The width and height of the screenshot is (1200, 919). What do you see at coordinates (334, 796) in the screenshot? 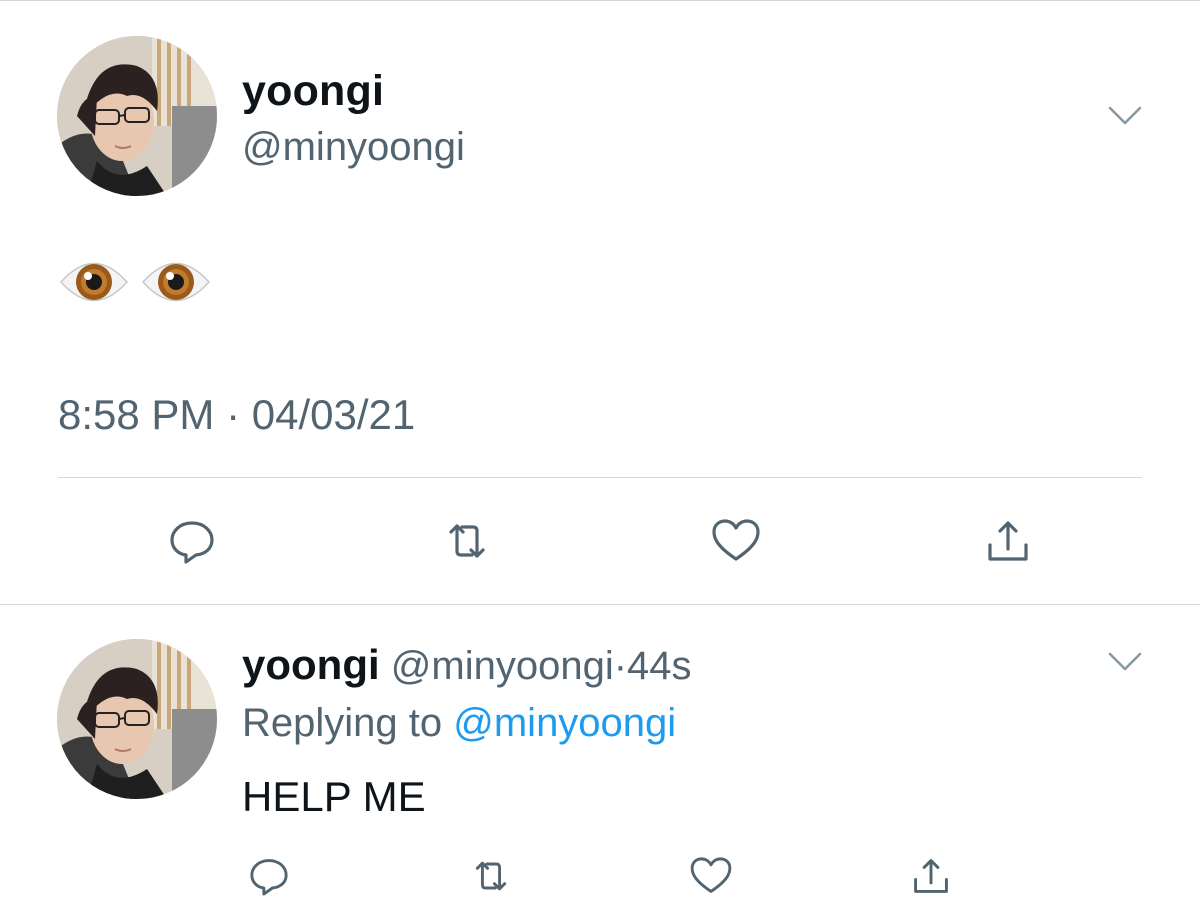
I see `reply-tweet-text: HELP ME` at bounding box center [334, 796].